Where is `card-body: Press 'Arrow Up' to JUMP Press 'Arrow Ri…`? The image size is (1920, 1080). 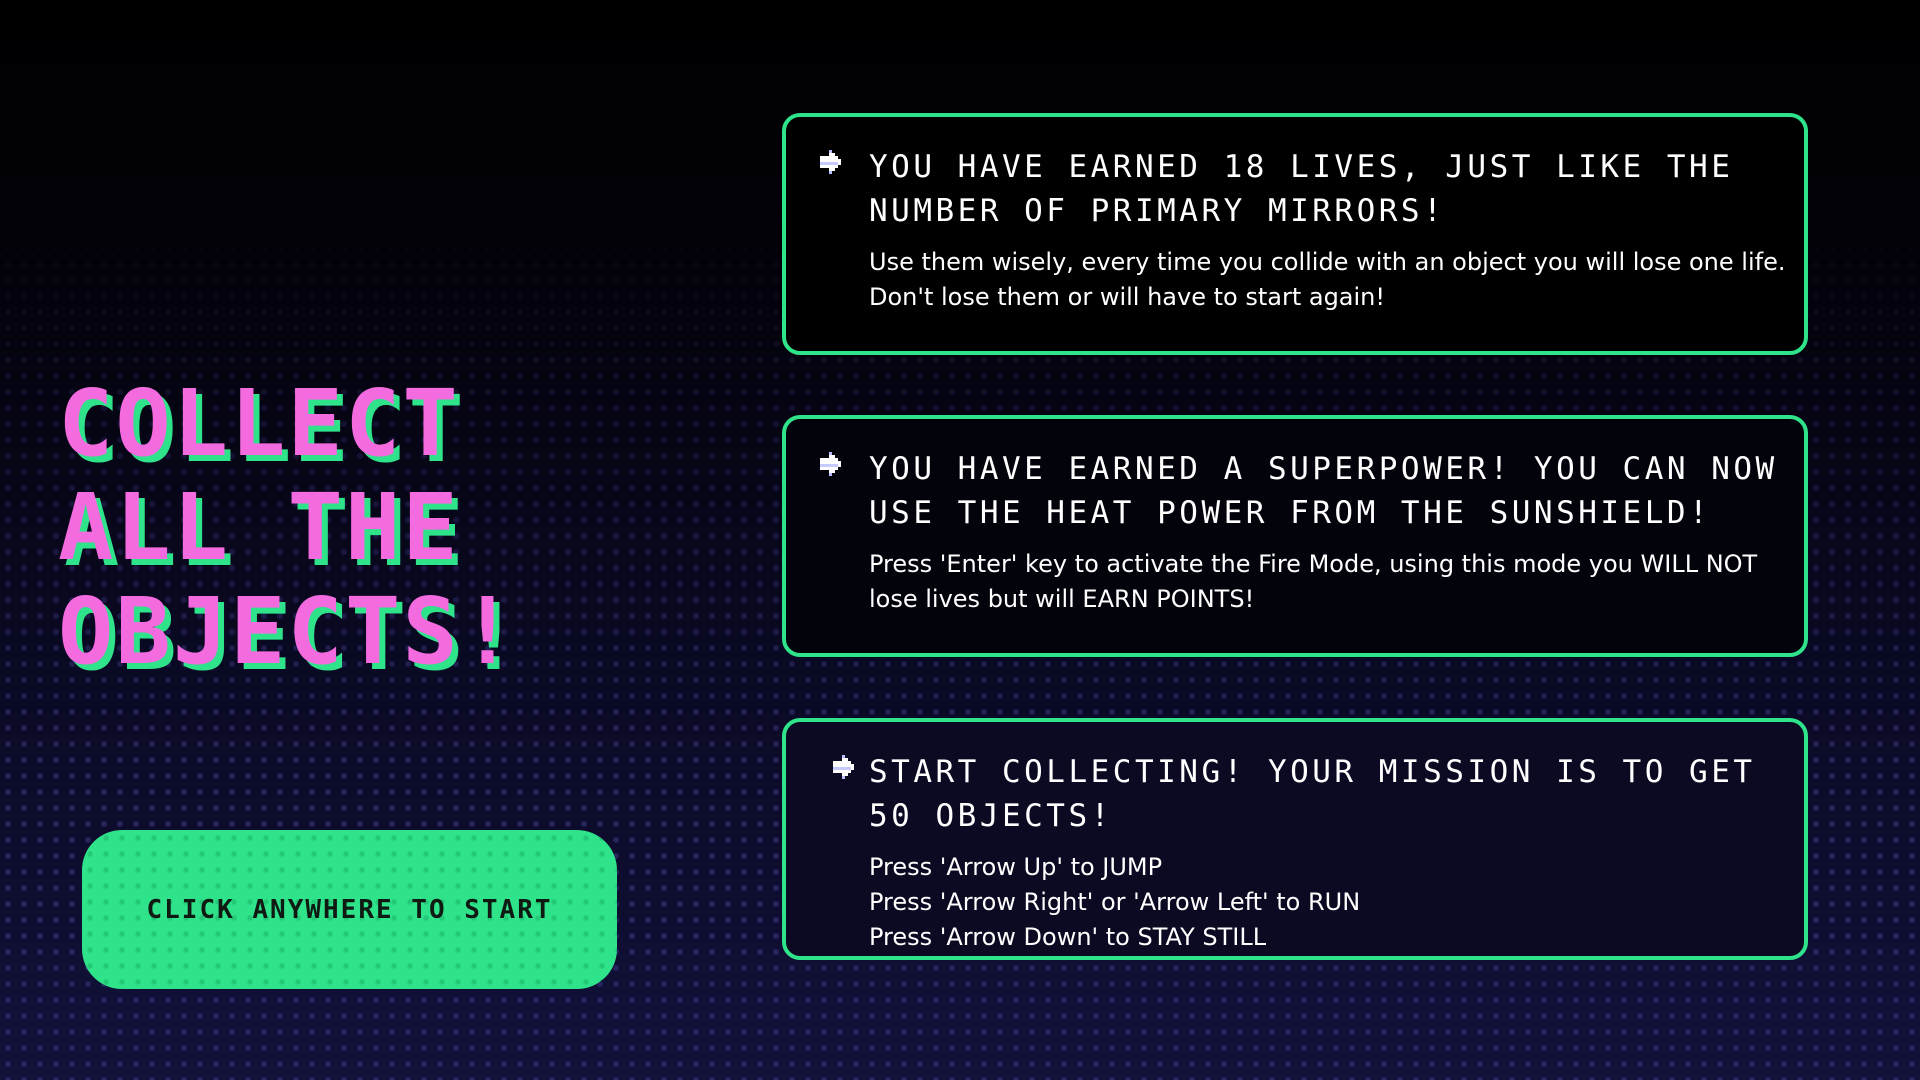 card-body: Press 'Arrow Up' to JUMP Press 'Arrow Ri… is located at coordinates (1329, 902).